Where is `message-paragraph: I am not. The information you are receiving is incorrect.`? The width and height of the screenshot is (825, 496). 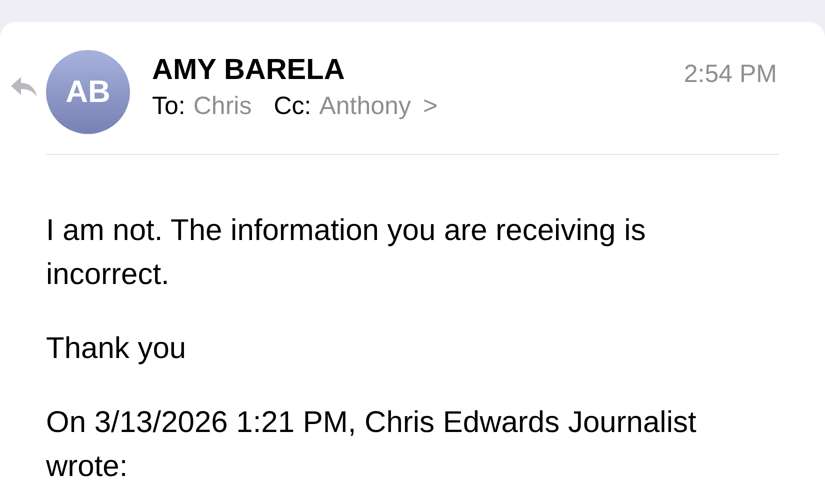 message-paragraph: I am not. The information you are receiving is incorrect. is located at coordinates (346, 253).